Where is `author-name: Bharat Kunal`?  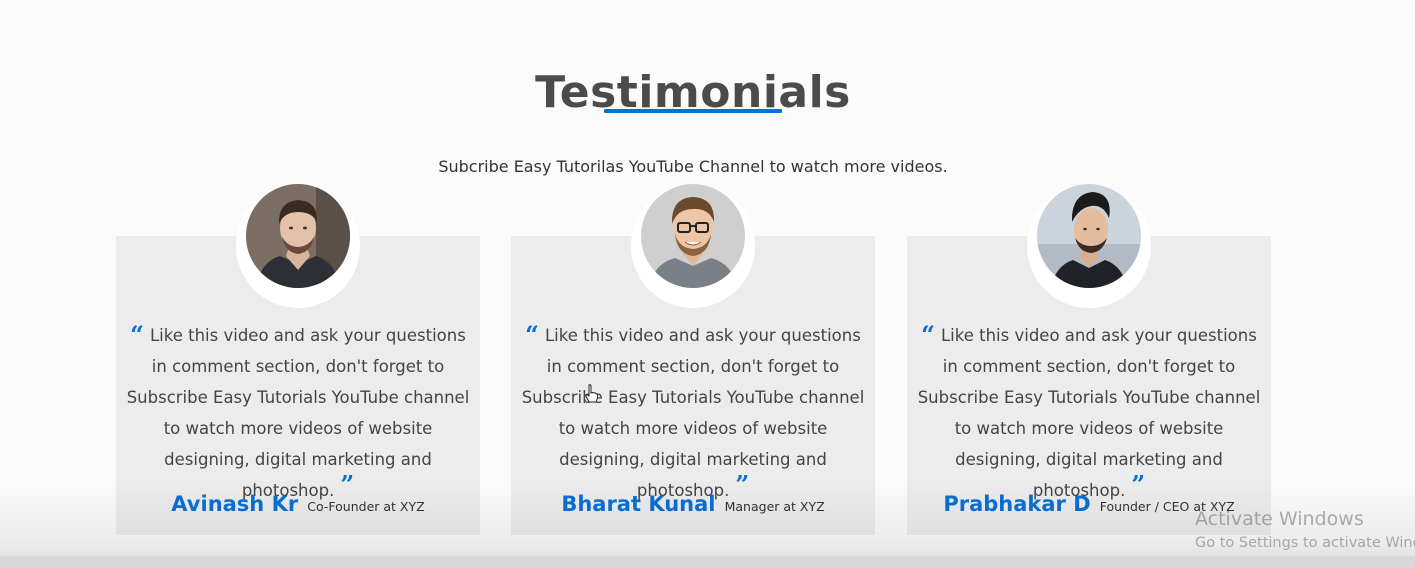 author-name: Bharat Kunal is located at coordinates (638, 504).